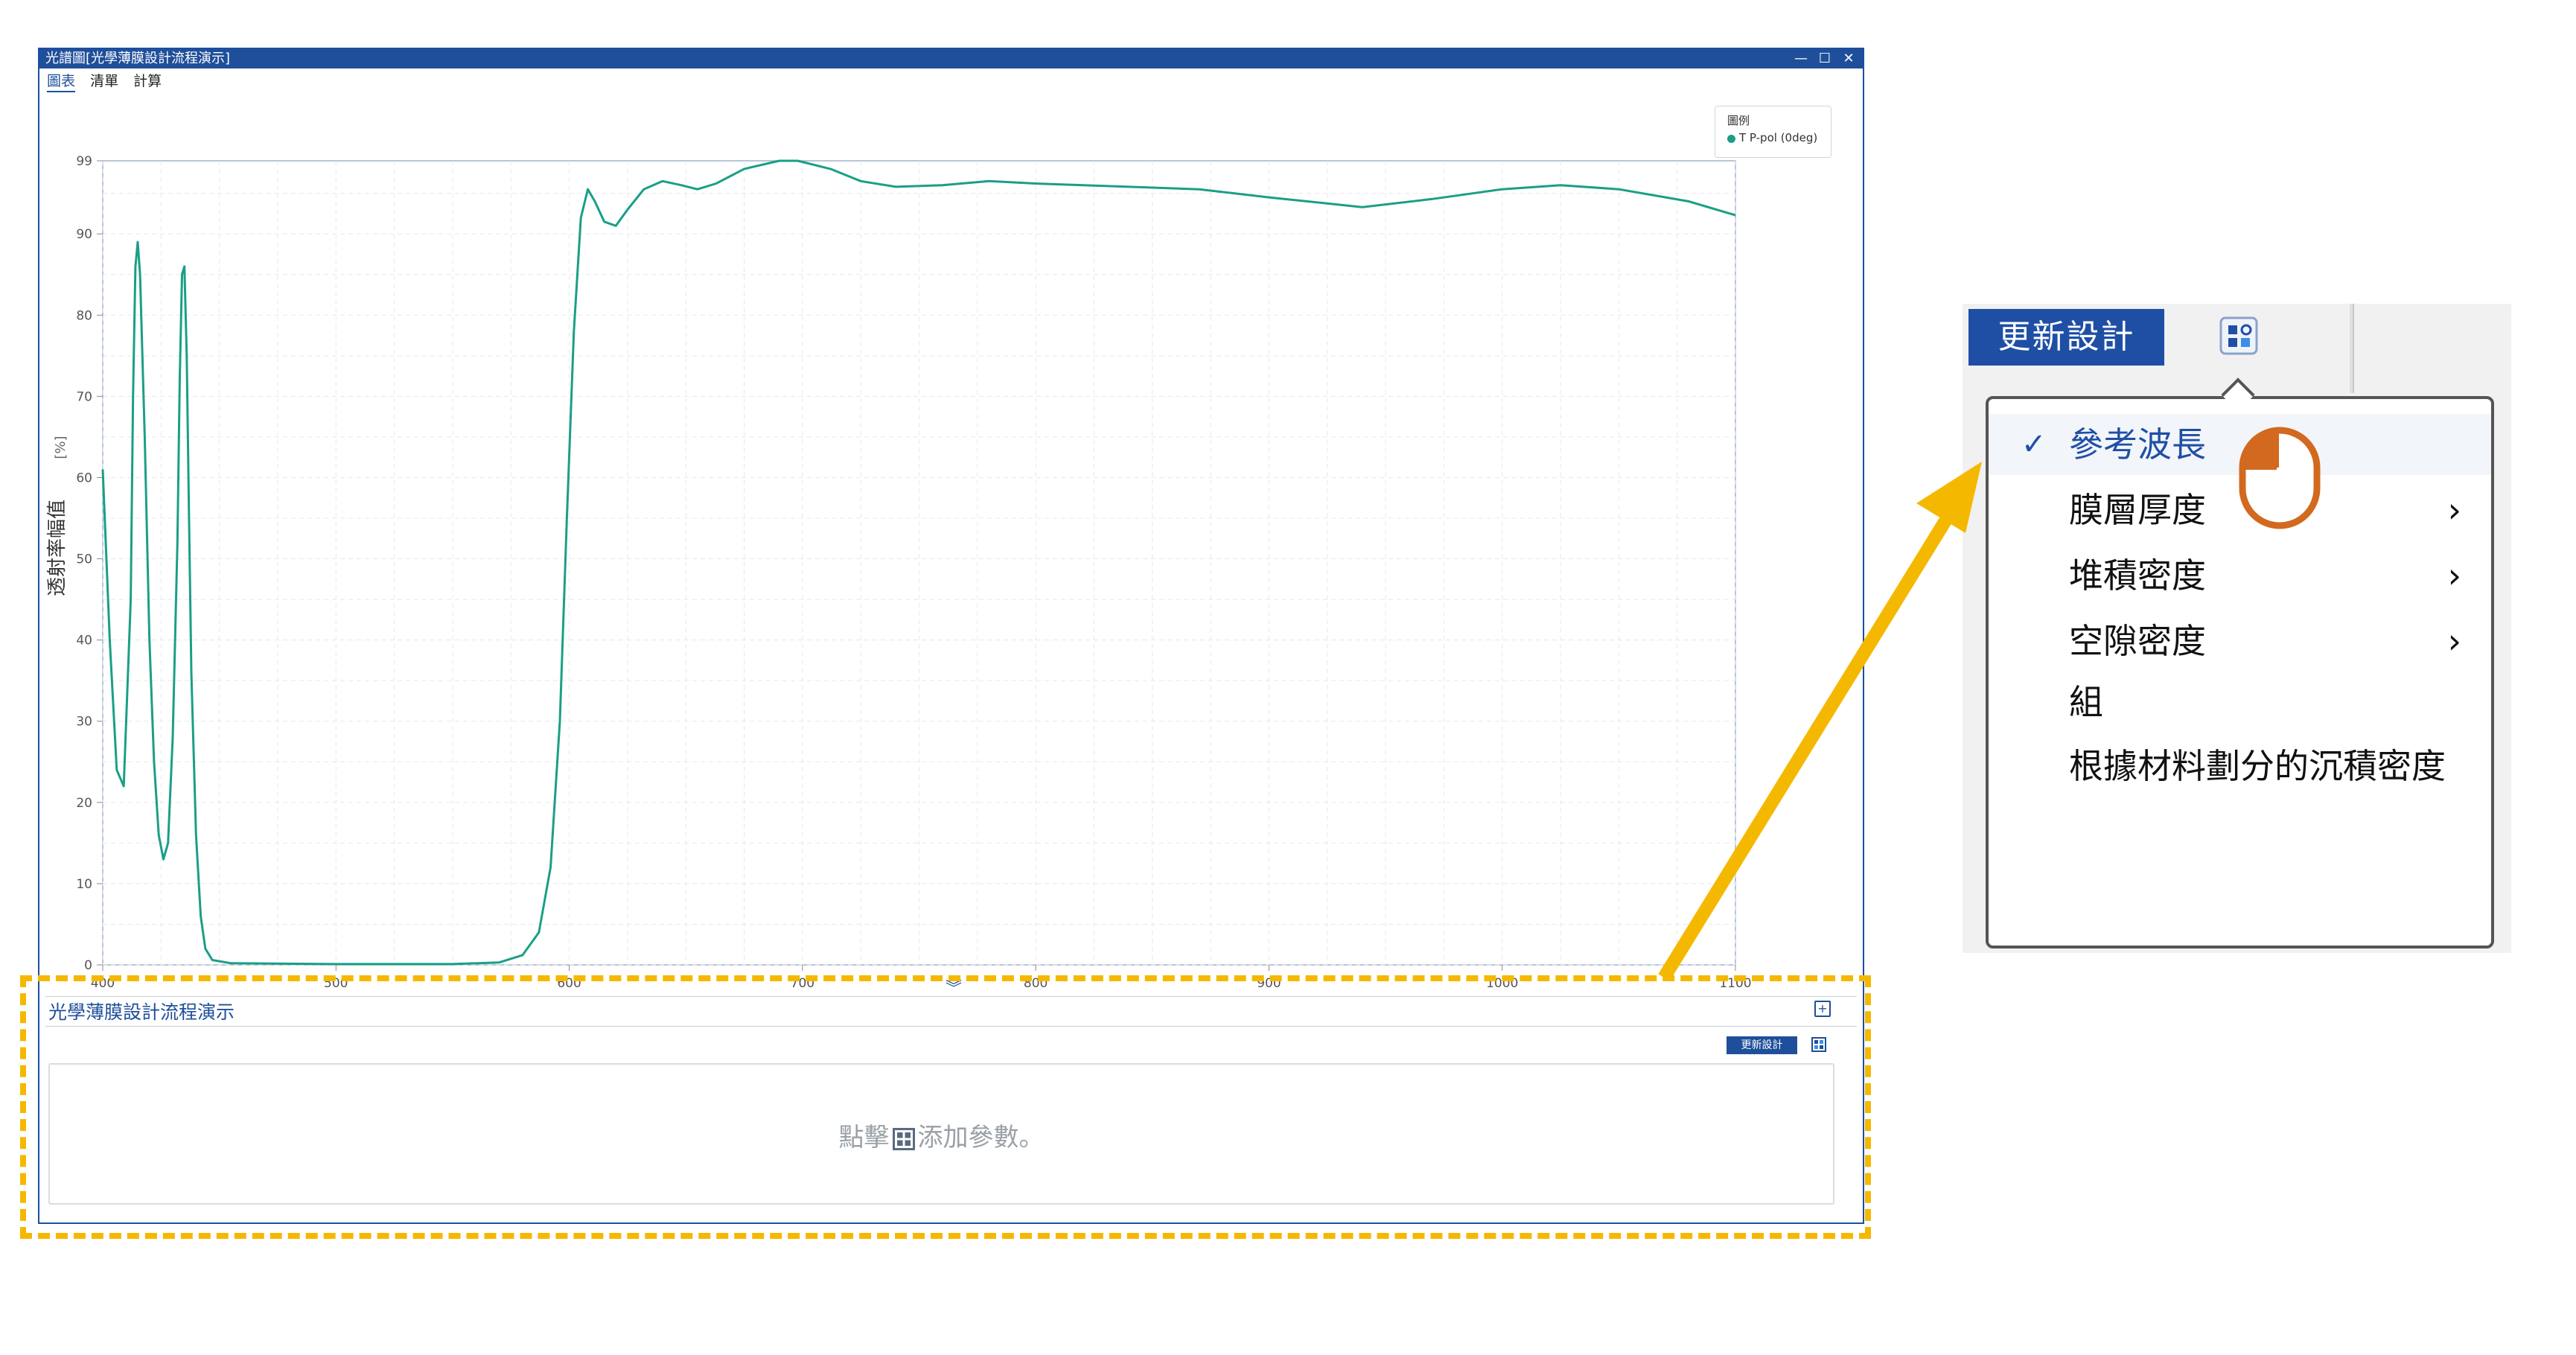  Describe the element at coordinates (2034, 444) in the screenshot. I see `check-icon: ✓` at that location.